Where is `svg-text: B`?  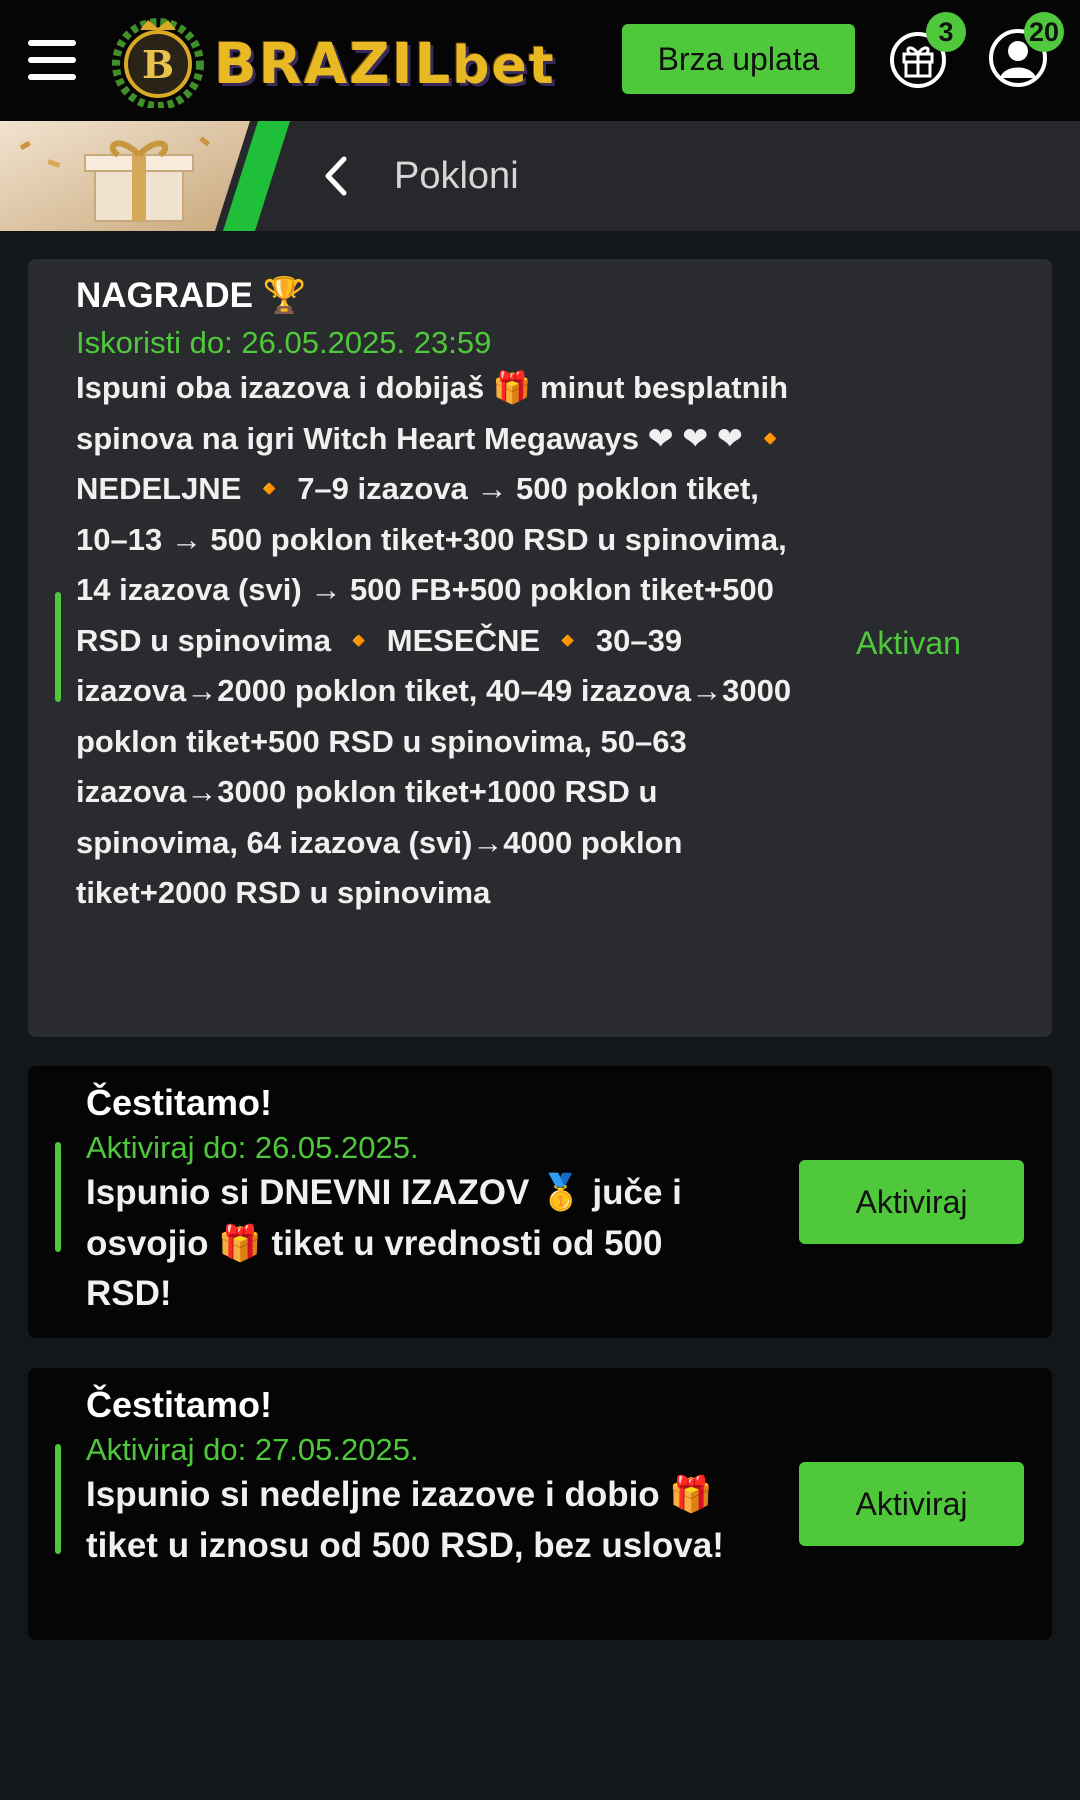 svg-text: B is located at coordinates (158, 64).